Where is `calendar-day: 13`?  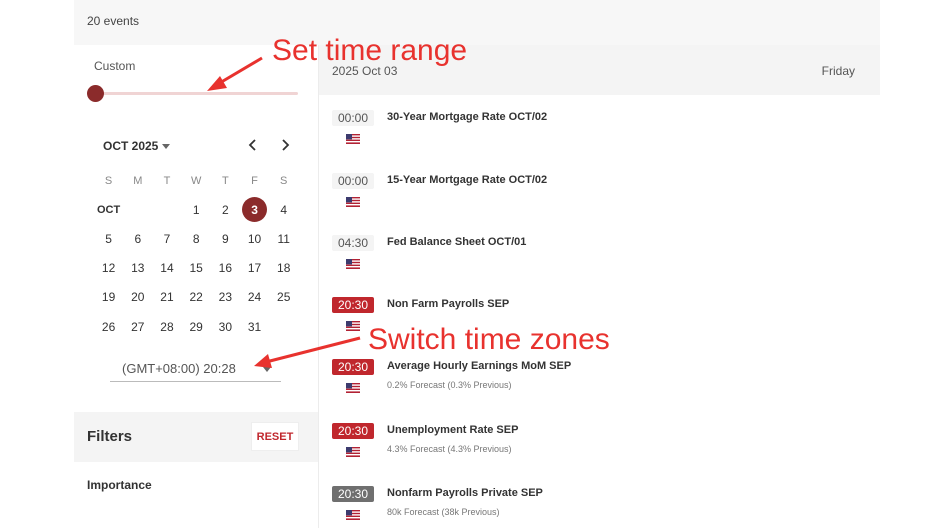 calendar-day: 13 is located at coordinates (137, 268).